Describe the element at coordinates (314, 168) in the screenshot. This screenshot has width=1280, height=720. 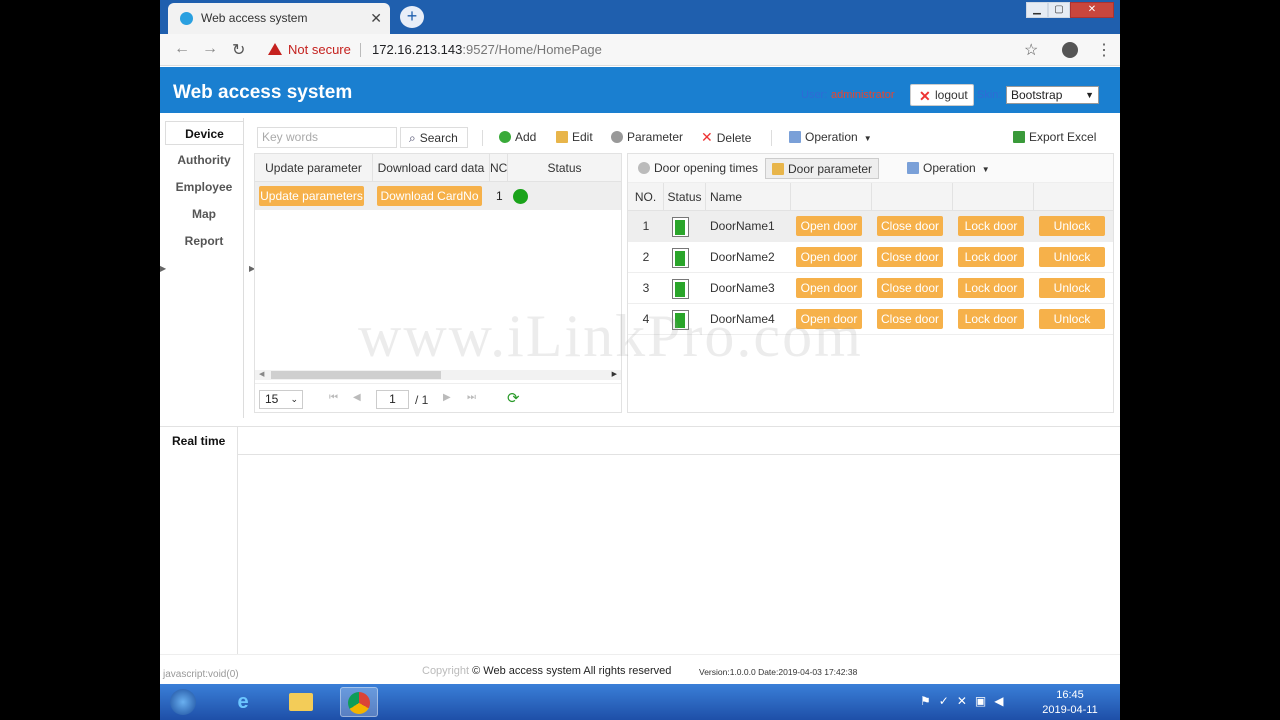
I see `column-header: Update parameter` at that location.